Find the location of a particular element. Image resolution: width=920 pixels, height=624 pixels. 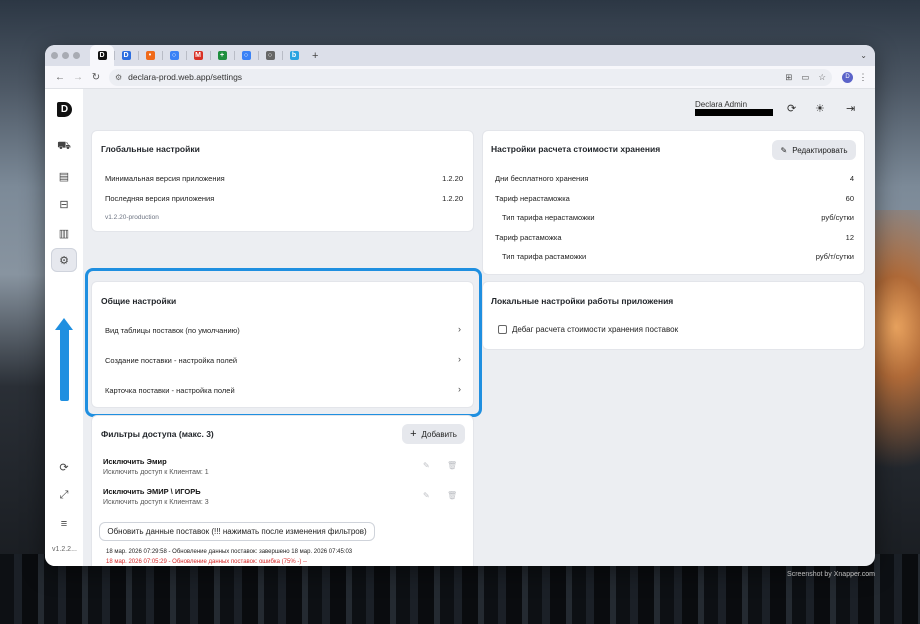

browser-tab: • is located at coordinates (150, 55).